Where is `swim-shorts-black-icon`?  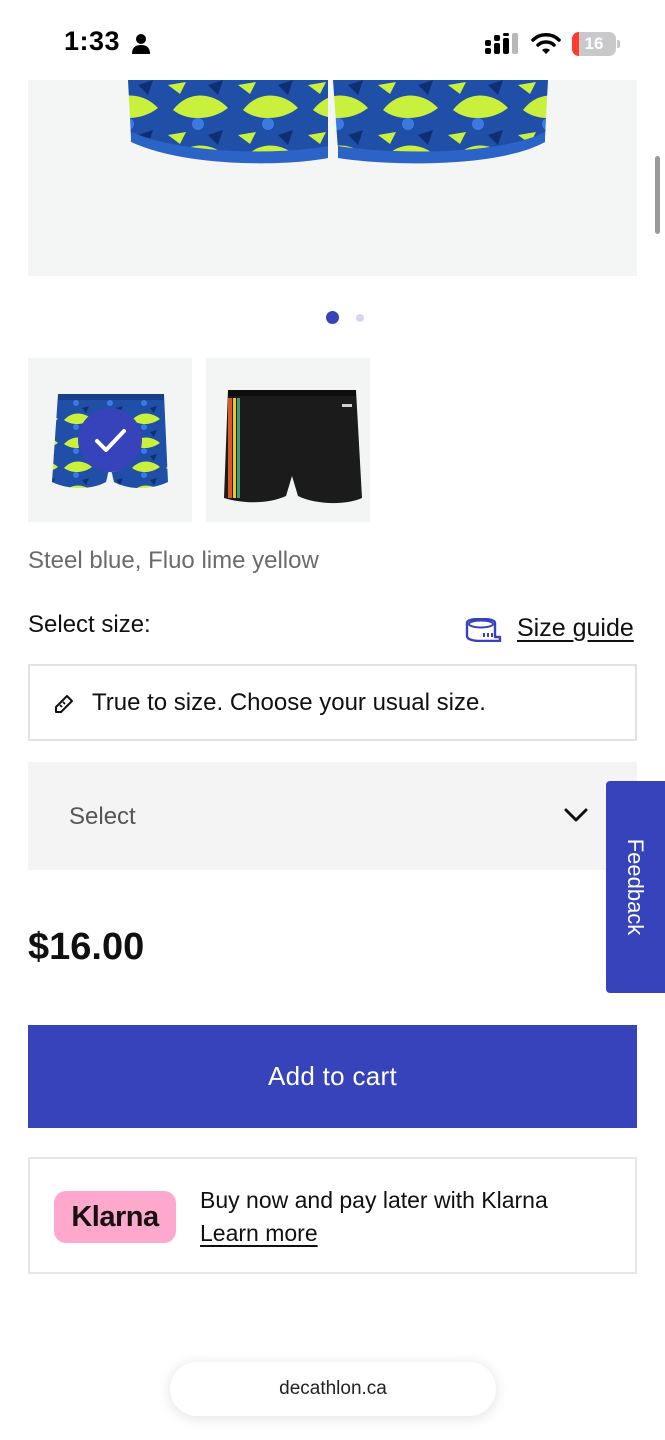 swim-shorts-black-icon is located at coordinates (293, 447).